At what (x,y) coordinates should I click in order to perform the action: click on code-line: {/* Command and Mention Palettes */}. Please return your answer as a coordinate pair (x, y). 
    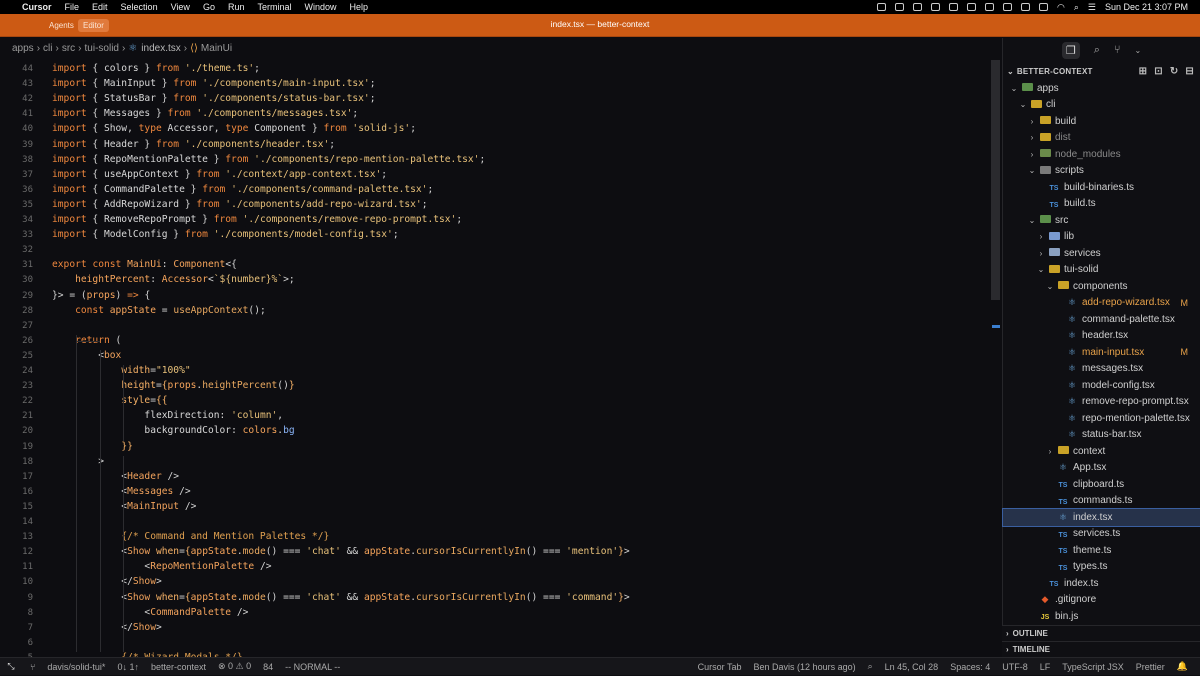
    Looking at the image, I should click on (190, 536).